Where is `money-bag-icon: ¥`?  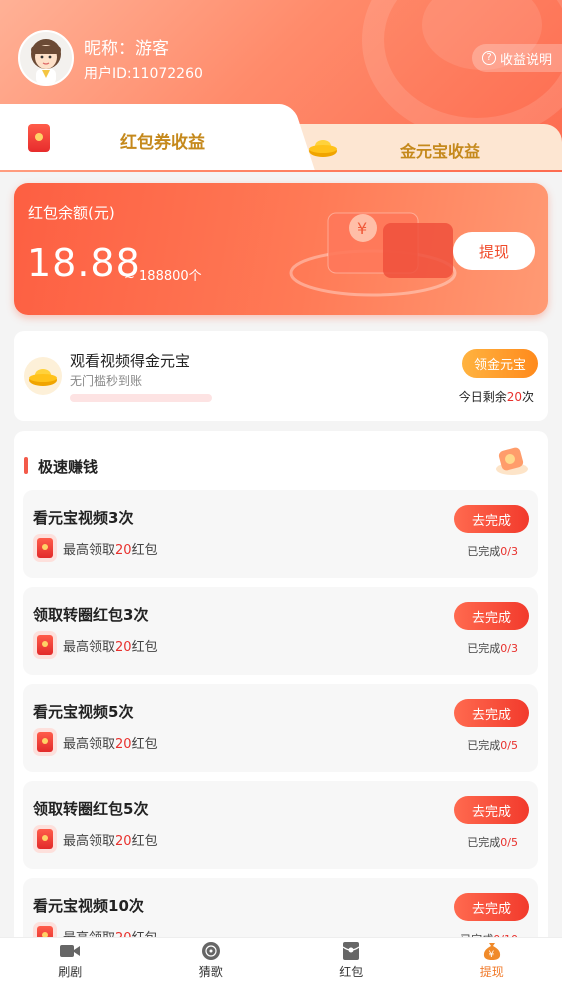 money-bag-icon: ¥ is located at coordinates (492, 951).